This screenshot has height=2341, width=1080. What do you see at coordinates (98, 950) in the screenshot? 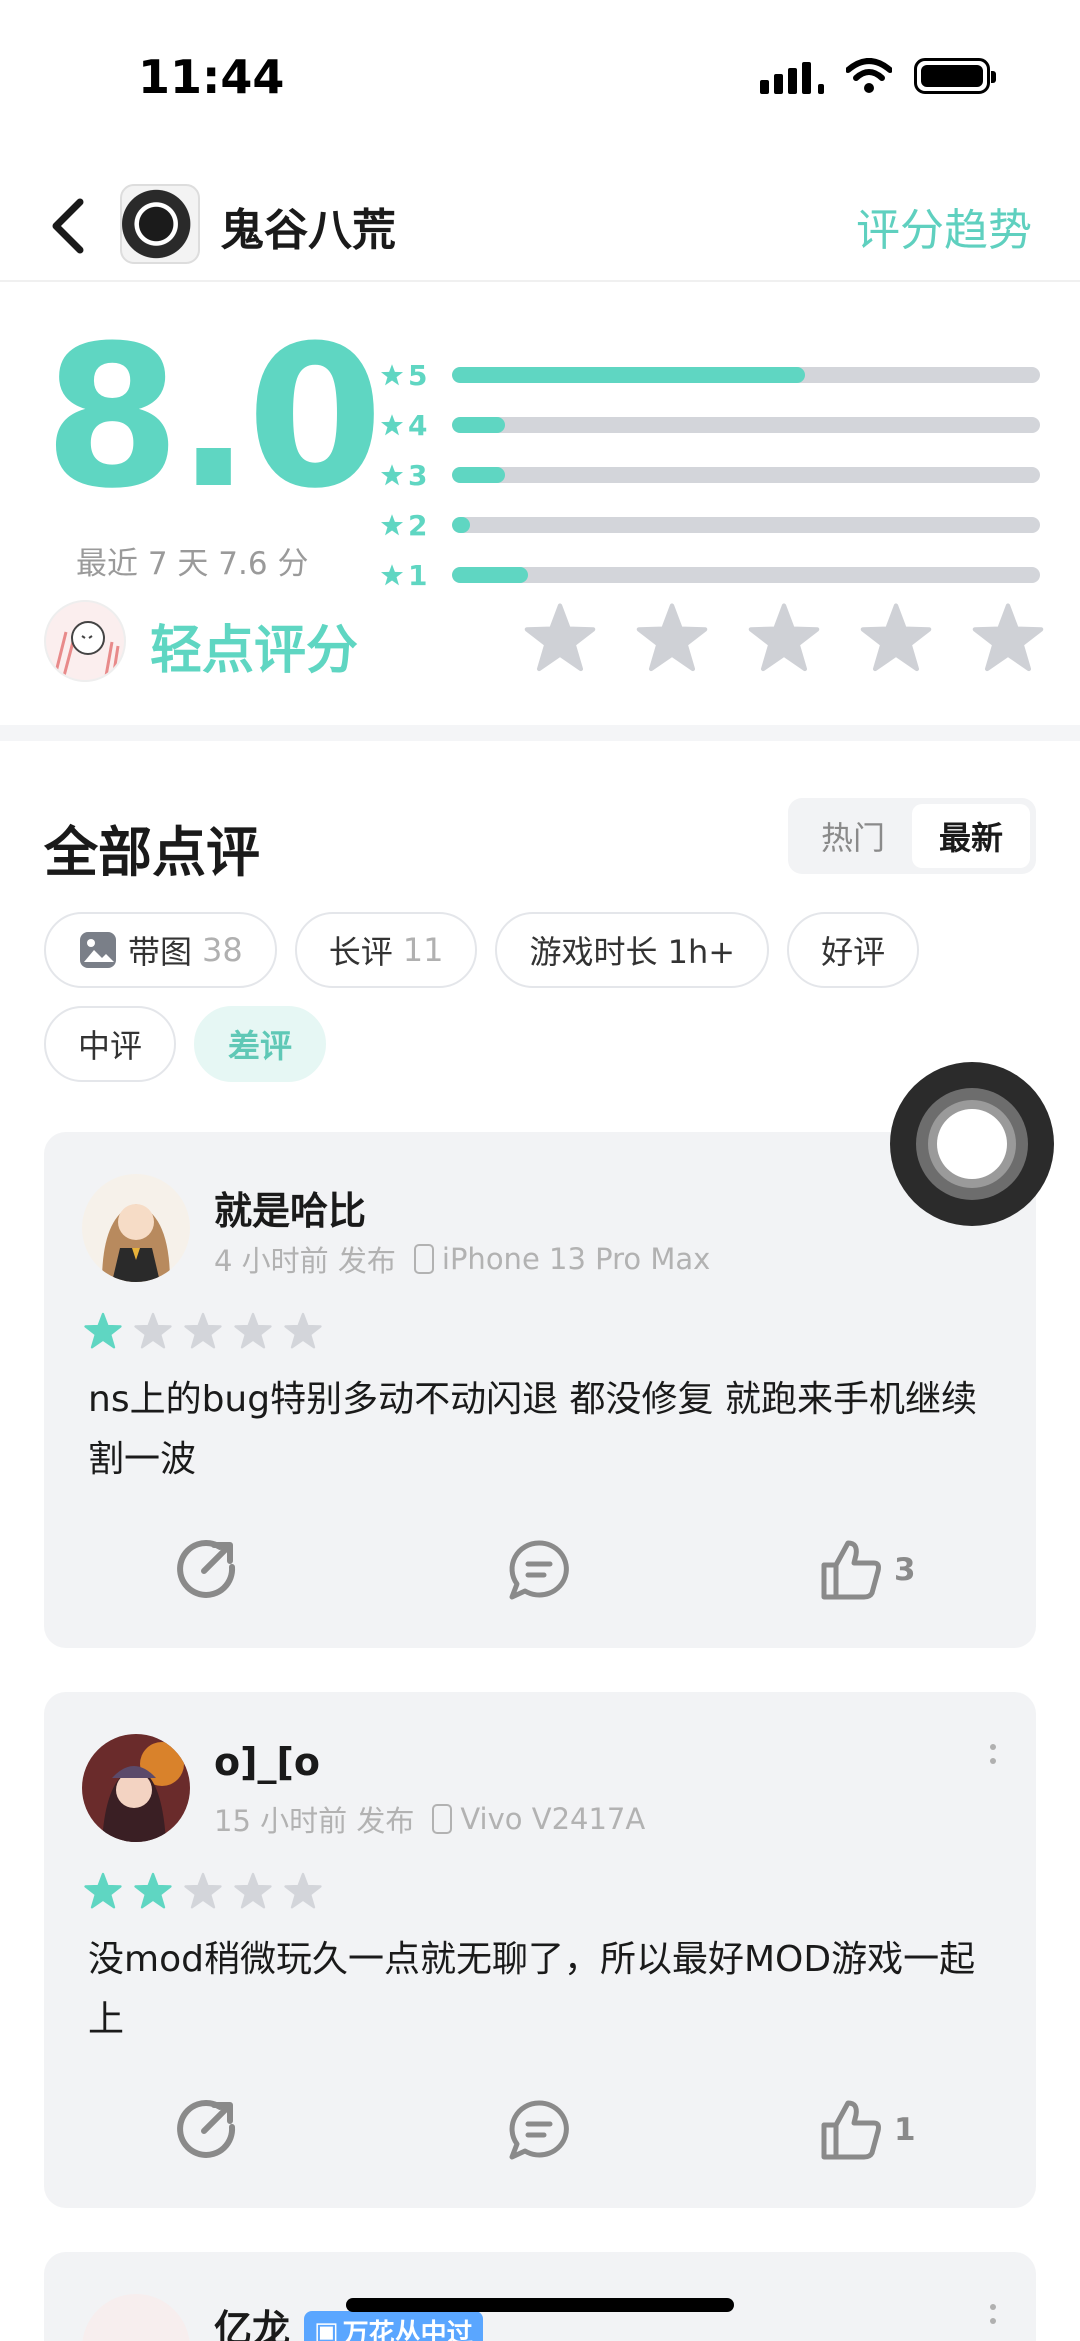
I see `image-icon` at bounding box center [98, 950].